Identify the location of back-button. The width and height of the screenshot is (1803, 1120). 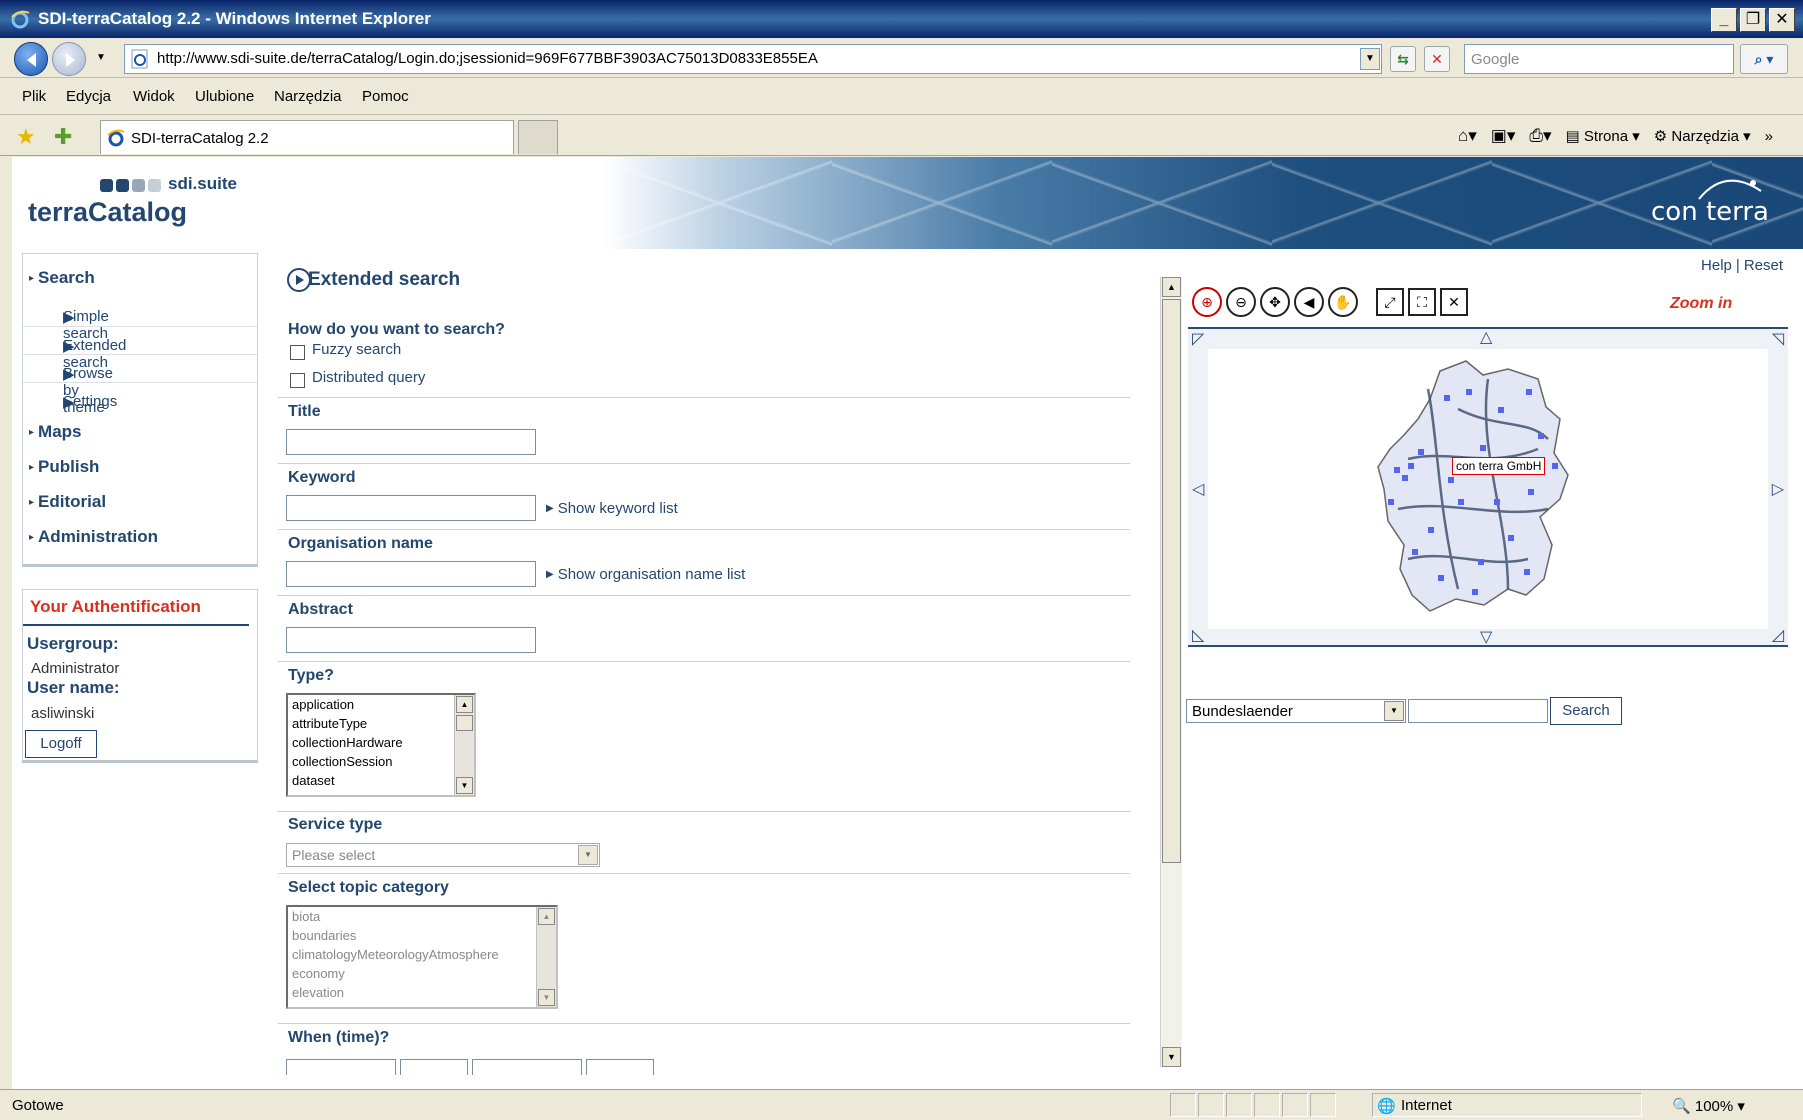
(31, 59).